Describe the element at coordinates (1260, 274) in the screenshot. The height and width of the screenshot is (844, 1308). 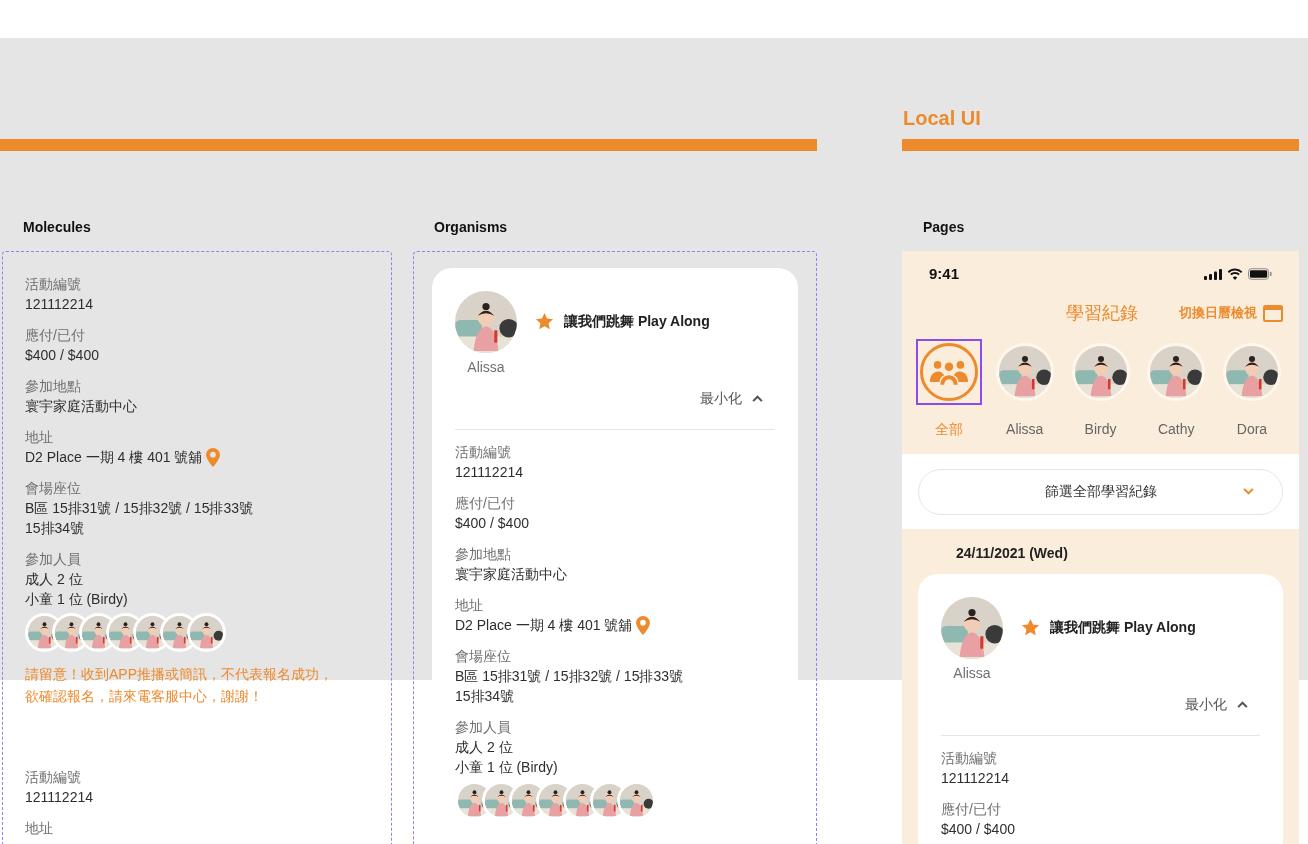
I see `battery-icon` at that location.